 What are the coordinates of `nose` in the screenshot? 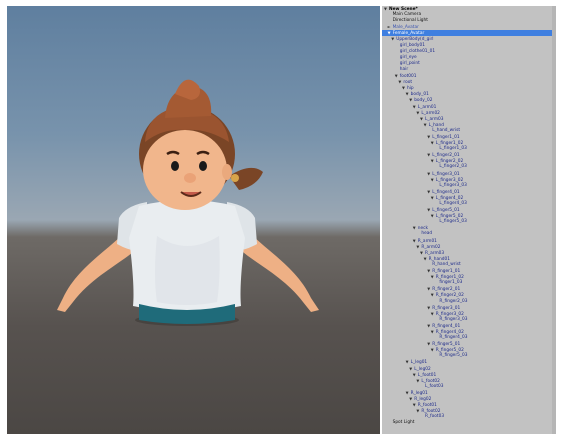 It's located at (190, 178).